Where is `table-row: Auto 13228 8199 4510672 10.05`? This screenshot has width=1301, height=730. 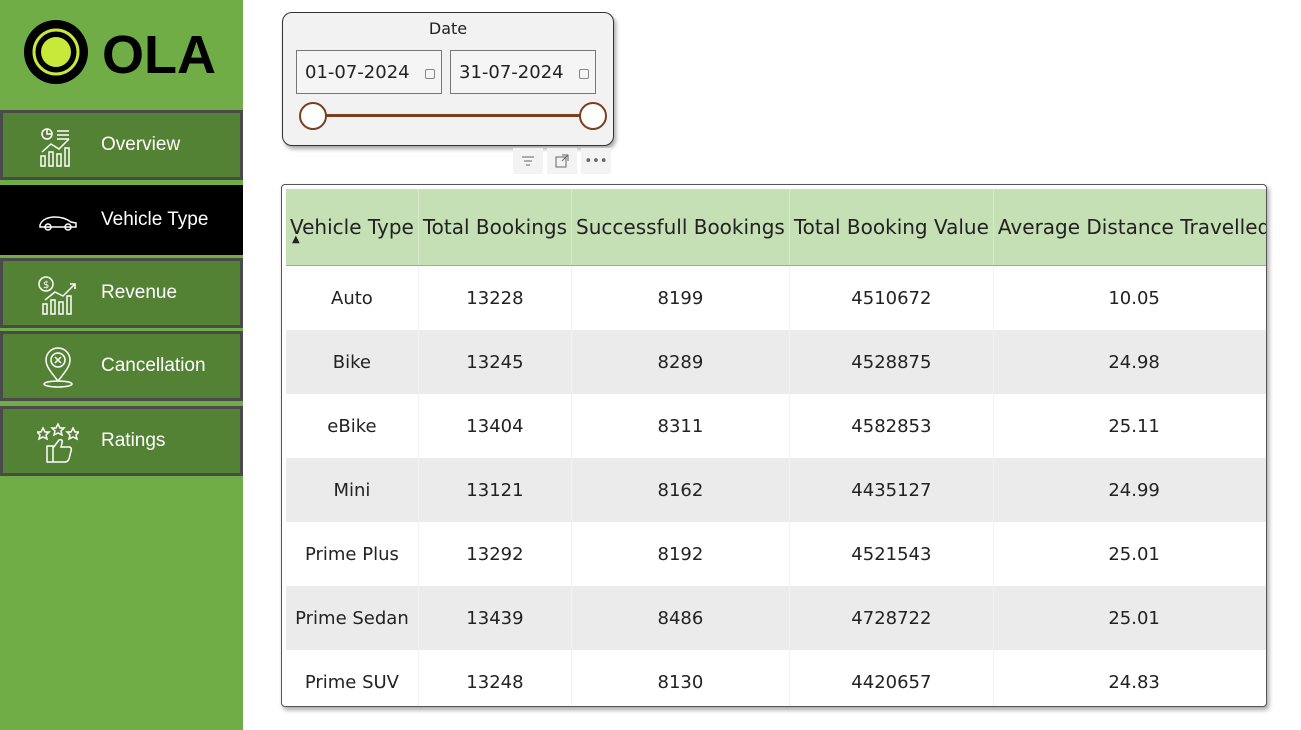 table-row: Auto 13228 8199 4510672 10.05 is located at coordinates (776, 297).